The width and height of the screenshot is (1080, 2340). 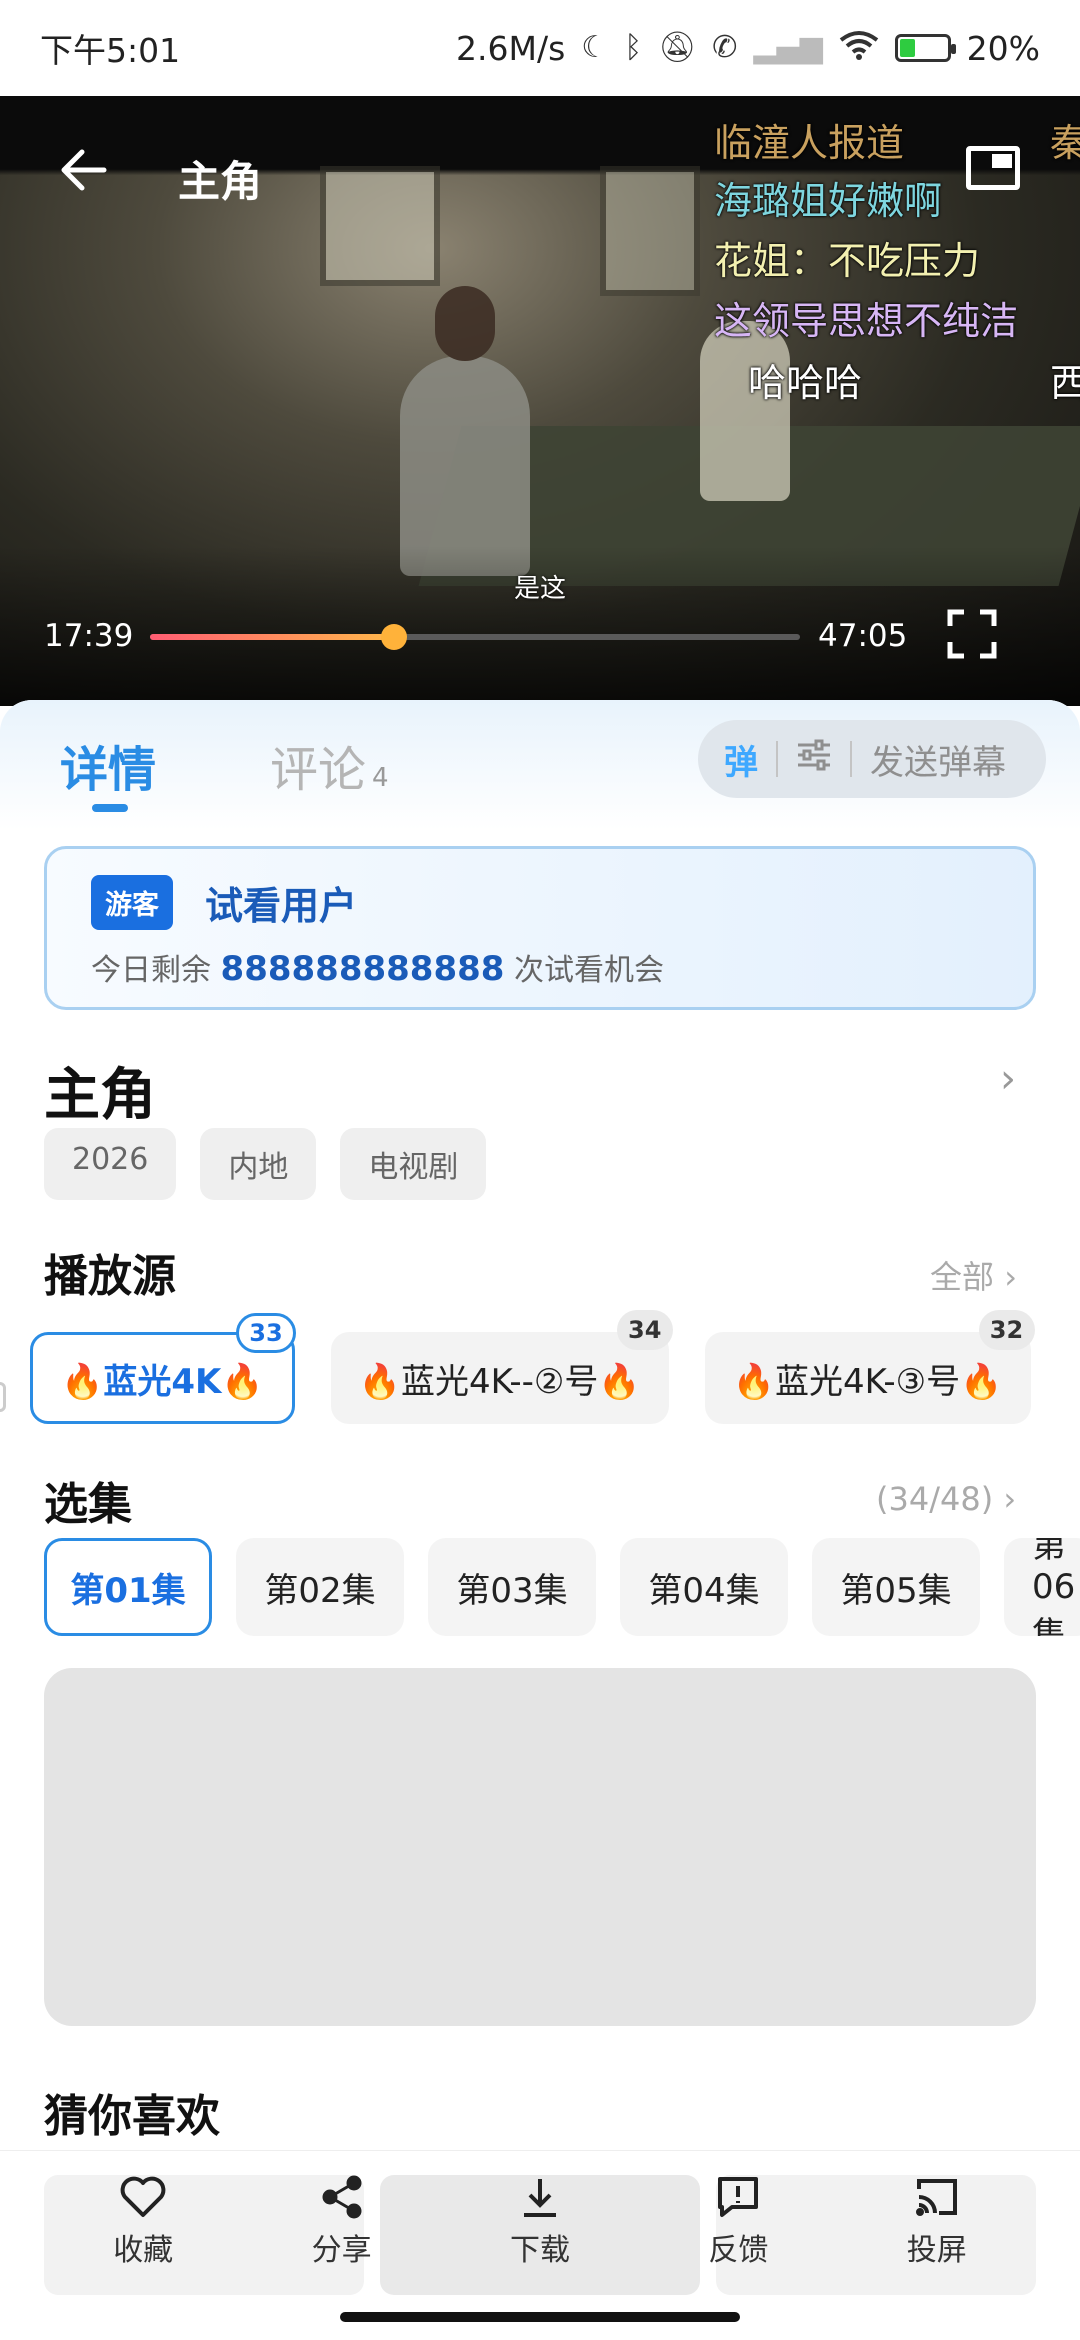 I want to click on episode-list: 第01集 第02集 第03集 第04集 第05集 第06集, so click(x=562, y=1587).